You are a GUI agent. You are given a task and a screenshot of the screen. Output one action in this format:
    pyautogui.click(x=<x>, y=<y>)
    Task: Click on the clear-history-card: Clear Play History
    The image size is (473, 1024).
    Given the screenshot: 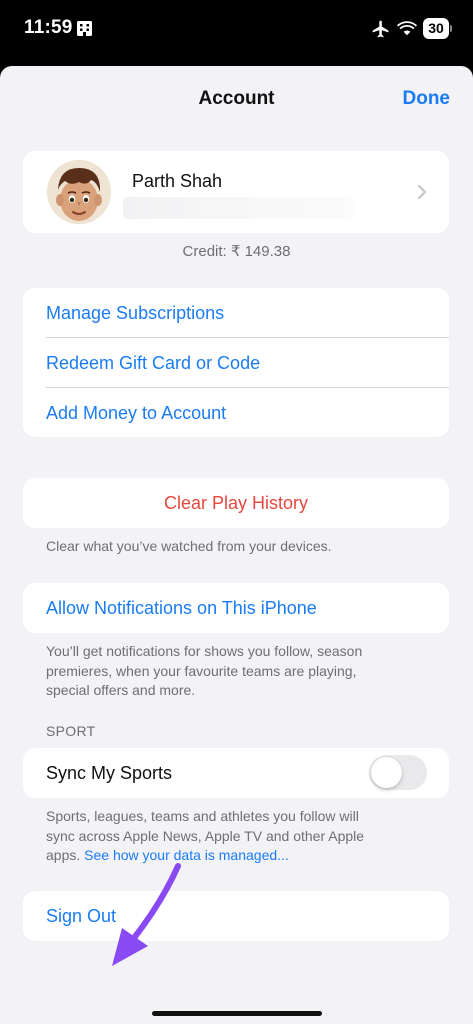 What is the action you would take?
    pyautogui.click(x=236, y=503)
    